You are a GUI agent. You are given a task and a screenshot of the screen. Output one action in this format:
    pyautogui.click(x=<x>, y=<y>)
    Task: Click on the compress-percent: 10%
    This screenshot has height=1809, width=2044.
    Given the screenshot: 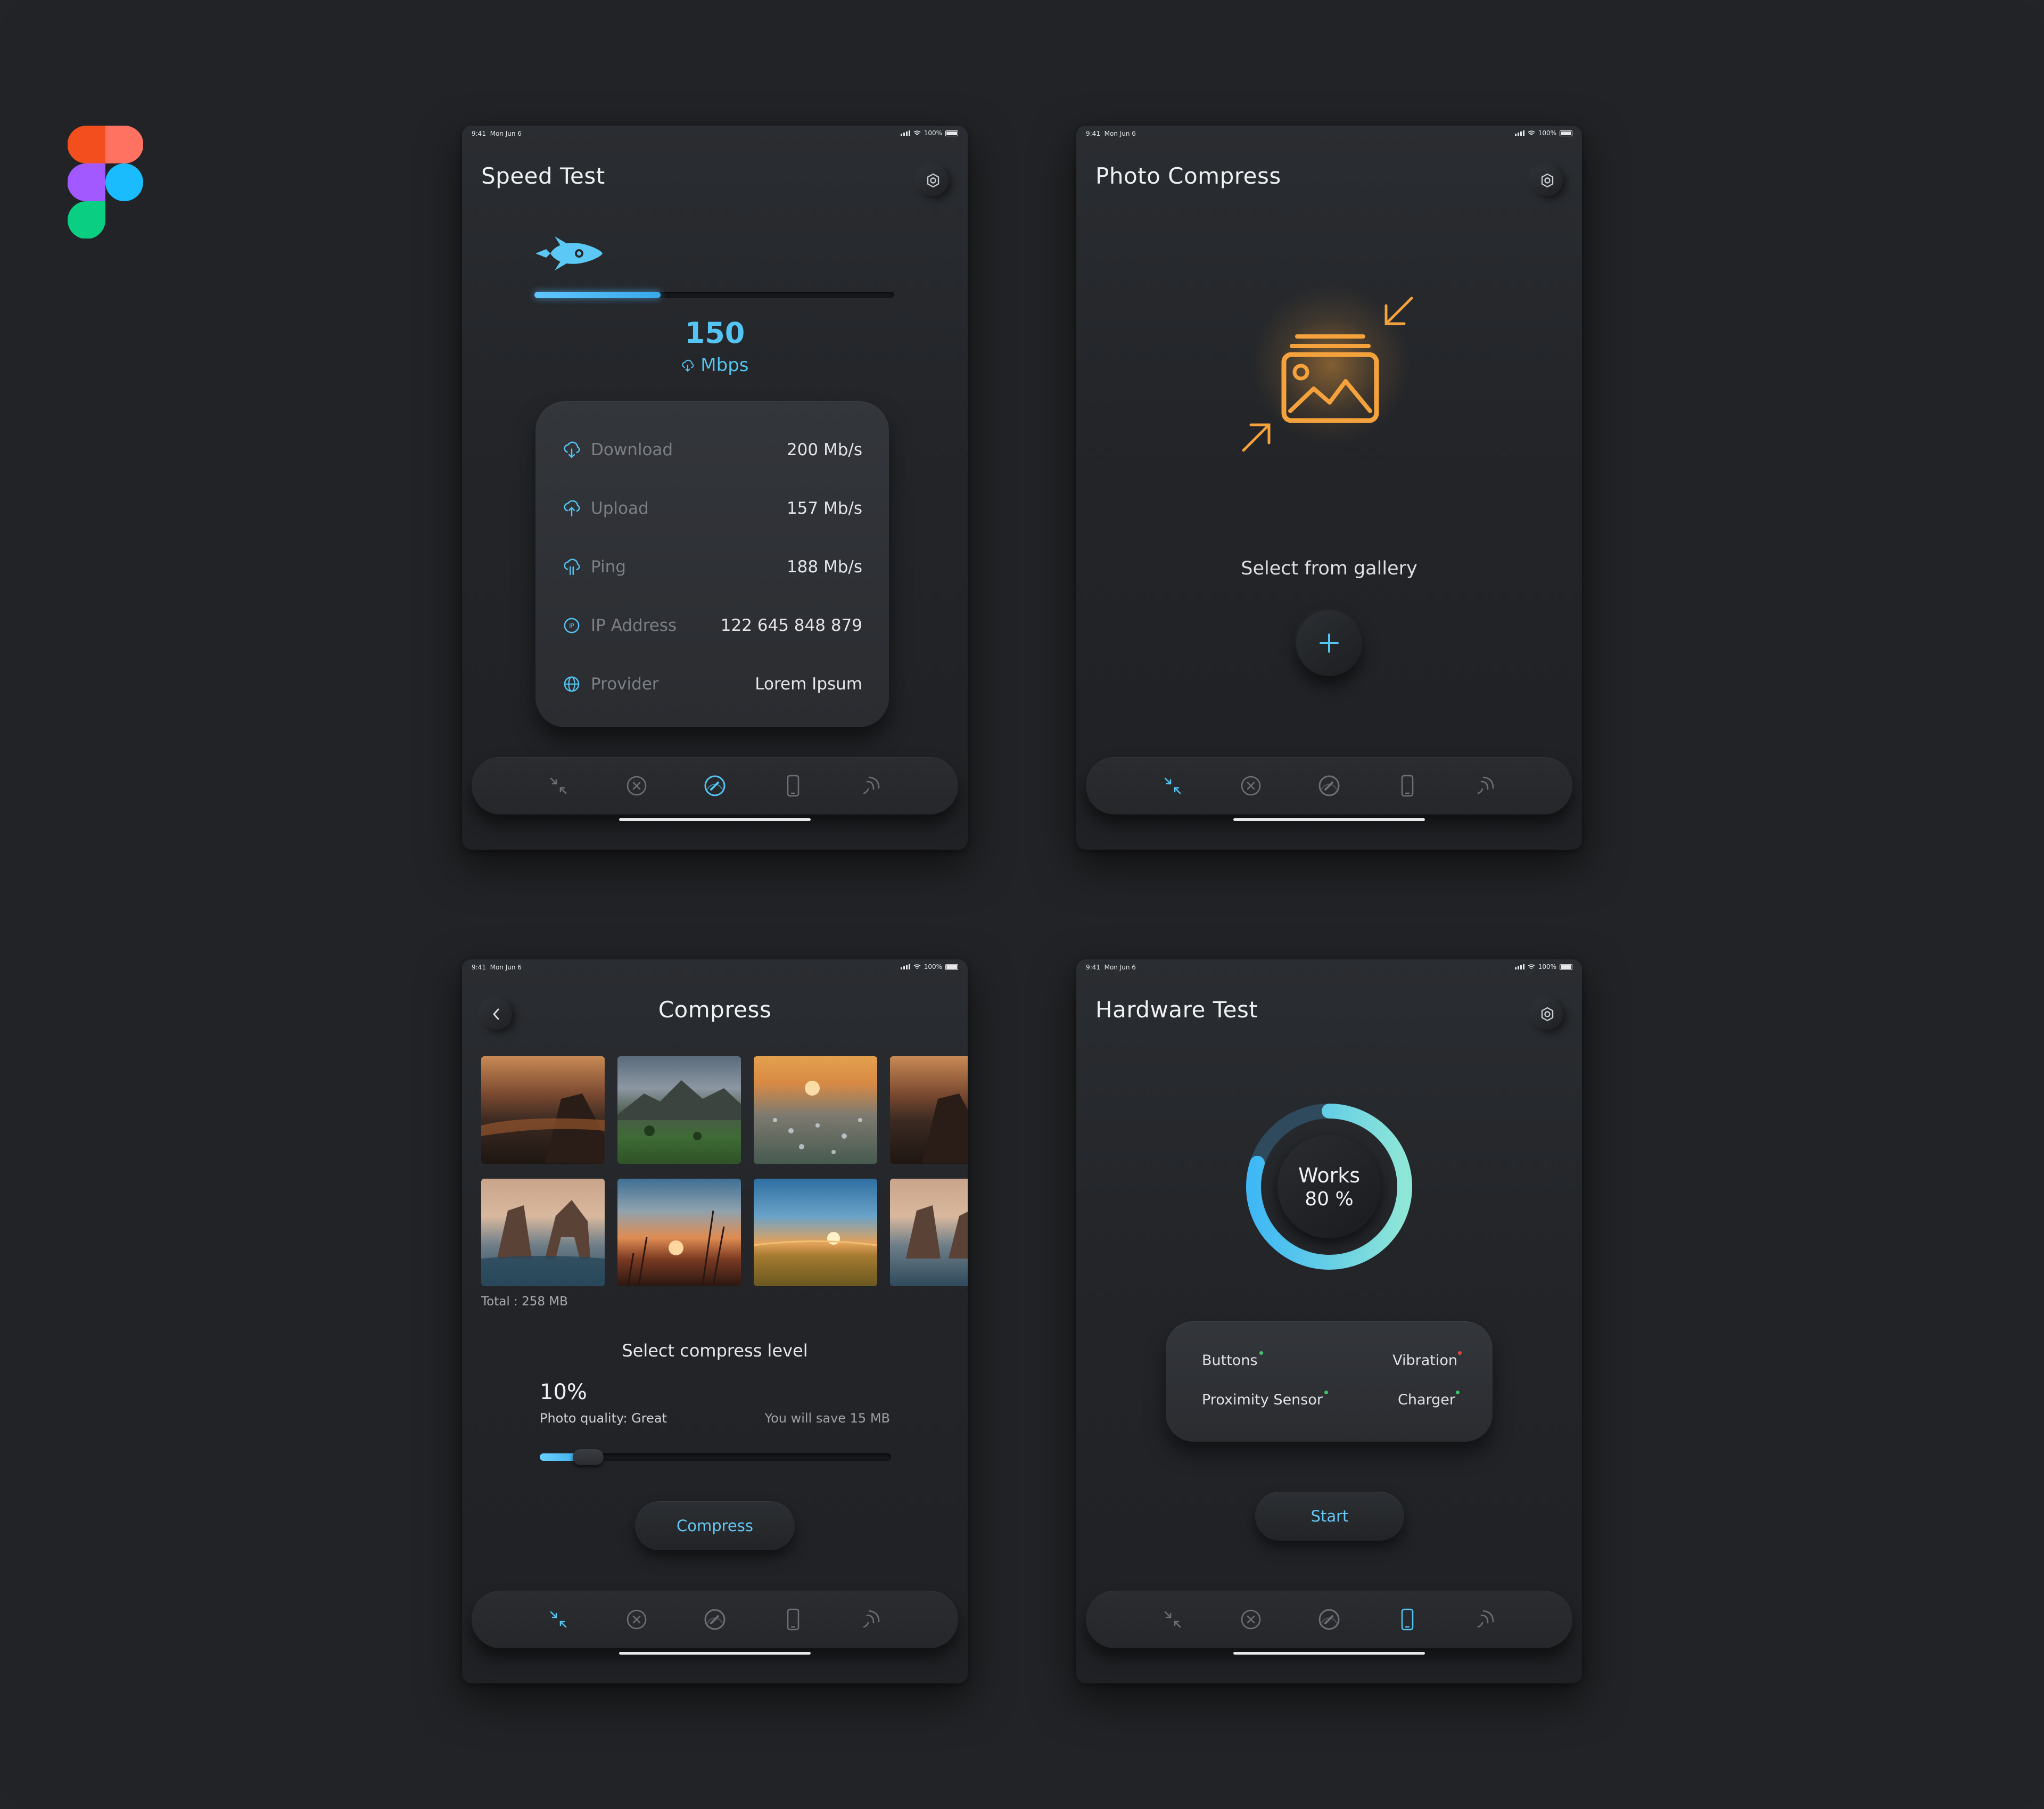 What is the action you would take?
    pyautogui.click(x=563, y=1392)
    